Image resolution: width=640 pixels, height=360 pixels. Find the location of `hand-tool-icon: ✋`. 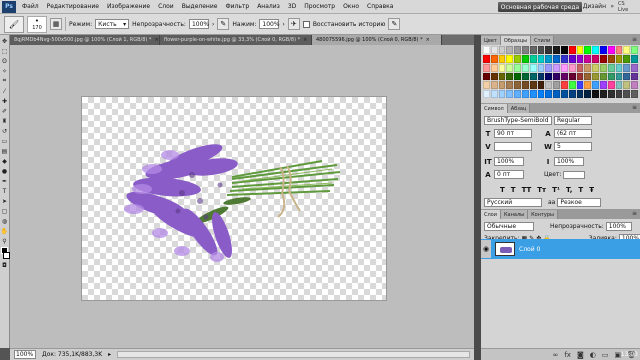

hand-tool-icon: ✋ is located at coordinates (5, 231).